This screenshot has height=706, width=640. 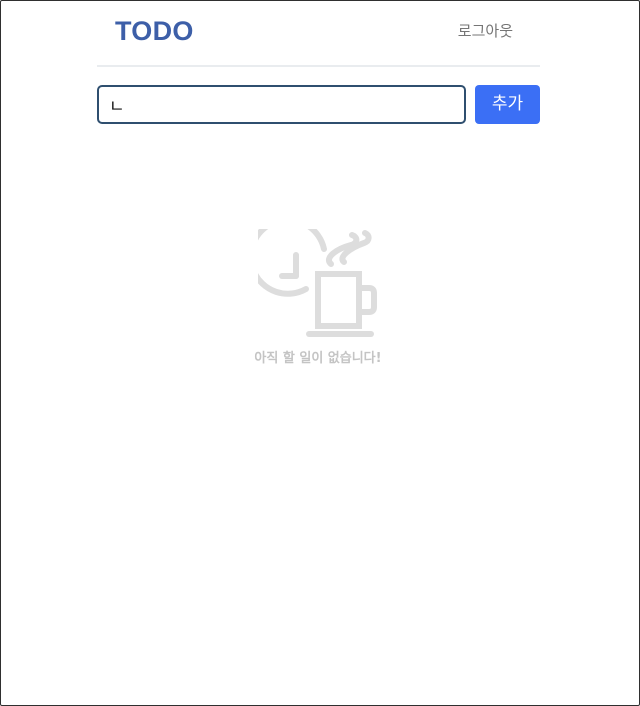 What do you see at coordinates (485, 31) in the screenshot?
I see `logout-button: 로그아웃` at bounding box center [485, 31].